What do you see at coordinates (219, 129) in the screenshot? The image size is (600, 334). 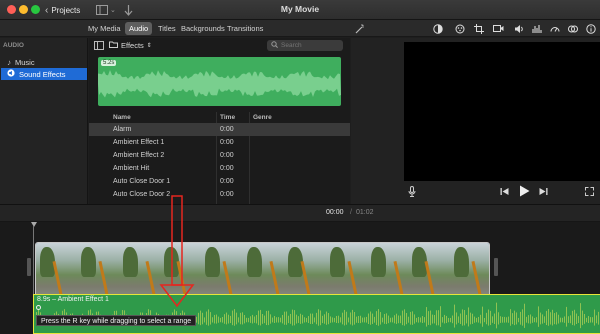 I see `table-row: Alarm 0:00` at bounding box center [219, 129].